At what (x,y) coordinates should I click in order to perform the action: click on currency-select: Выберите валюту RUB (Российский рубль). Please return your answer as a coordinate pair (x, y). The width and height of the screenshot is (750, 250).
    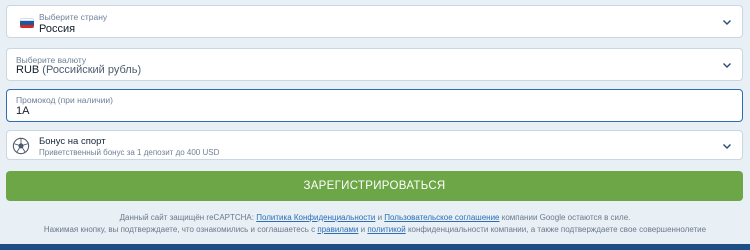
    Looking at the image, I should click on (374, 64).